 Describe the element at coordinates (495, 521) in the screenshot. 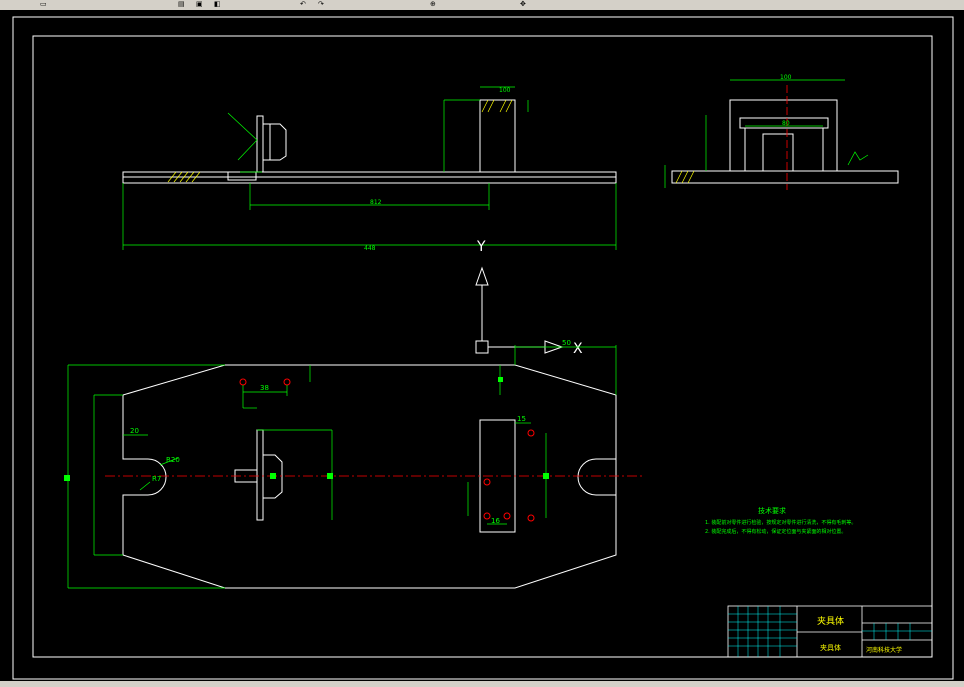

I see `dim-16: 16` at that location.